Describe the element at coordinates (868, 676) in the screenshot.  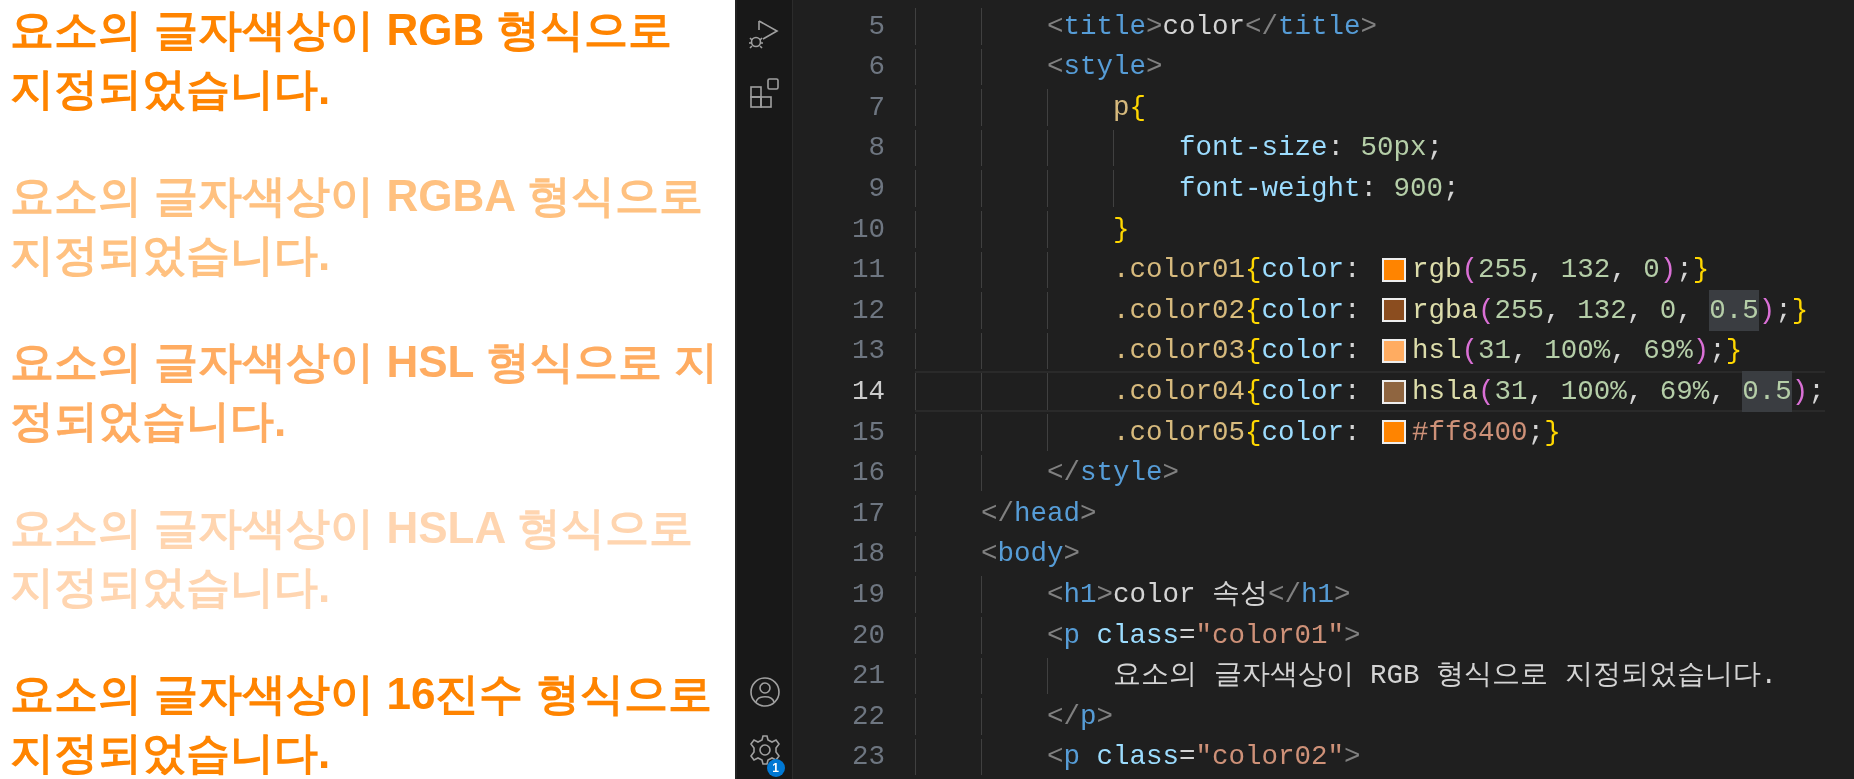
I see `line-number: 21` at that location.